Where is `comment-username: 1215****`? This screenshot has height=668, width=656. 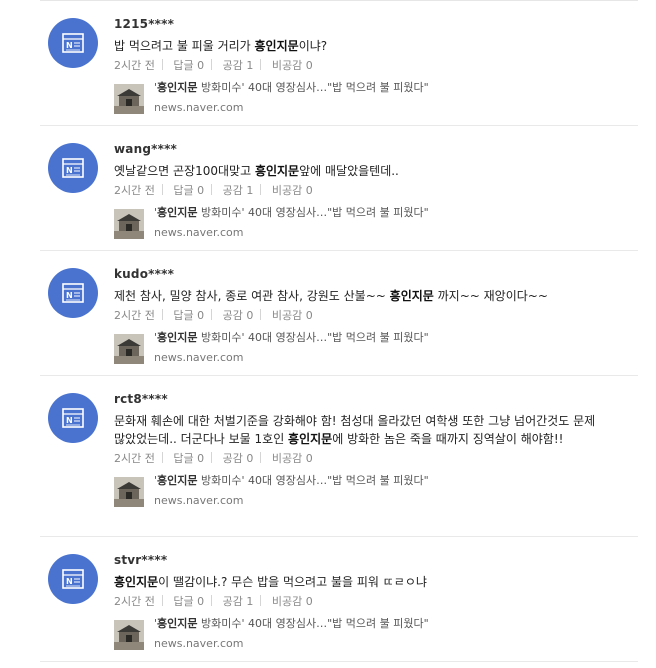 comment-username: 1215**** is located at coordinates (379, 24).